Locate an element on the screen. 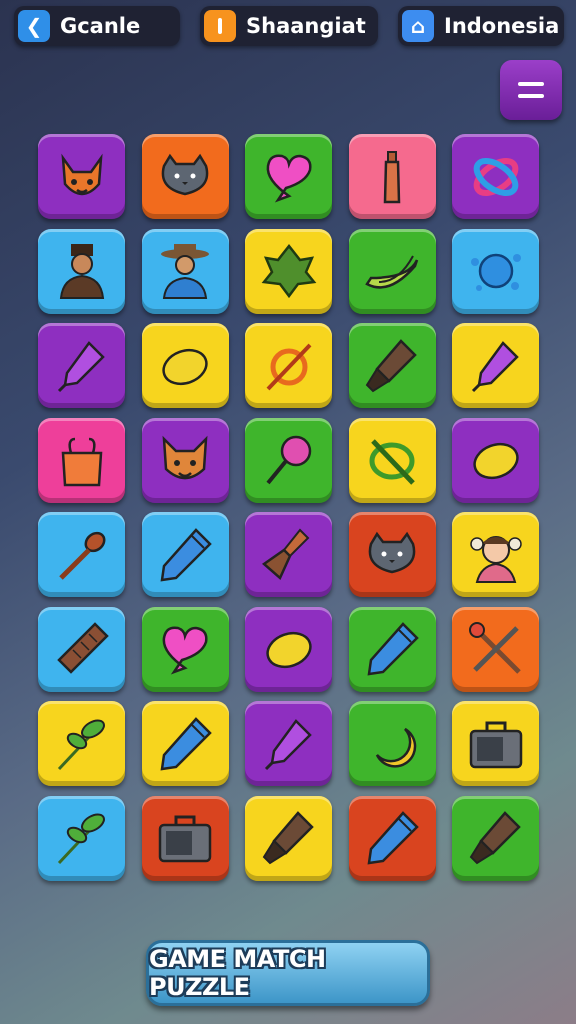 The image size is (576, 1024). girl-icon is located at coordinates (495, 559).